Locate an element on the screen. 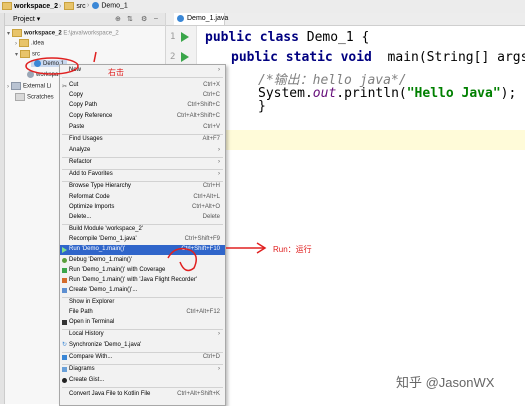  annotation-scribble is located at coordinates (182, 259).